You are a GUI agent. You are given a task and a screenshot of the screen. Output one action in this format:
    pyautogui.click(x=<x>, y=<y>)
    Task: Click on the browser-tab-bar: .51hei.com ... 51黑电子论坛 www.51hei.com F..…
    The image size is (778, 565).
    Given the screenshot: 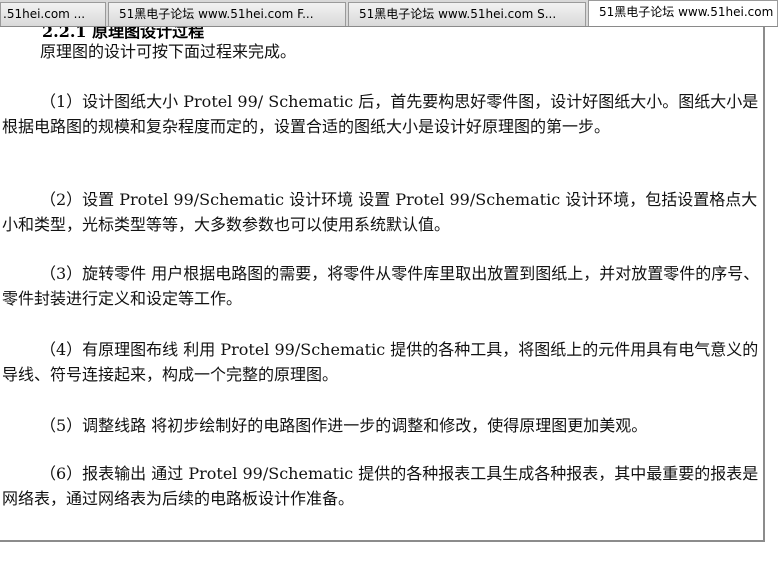 What is the action you would take?
    pyautogui.click(x=389, y=13)
    